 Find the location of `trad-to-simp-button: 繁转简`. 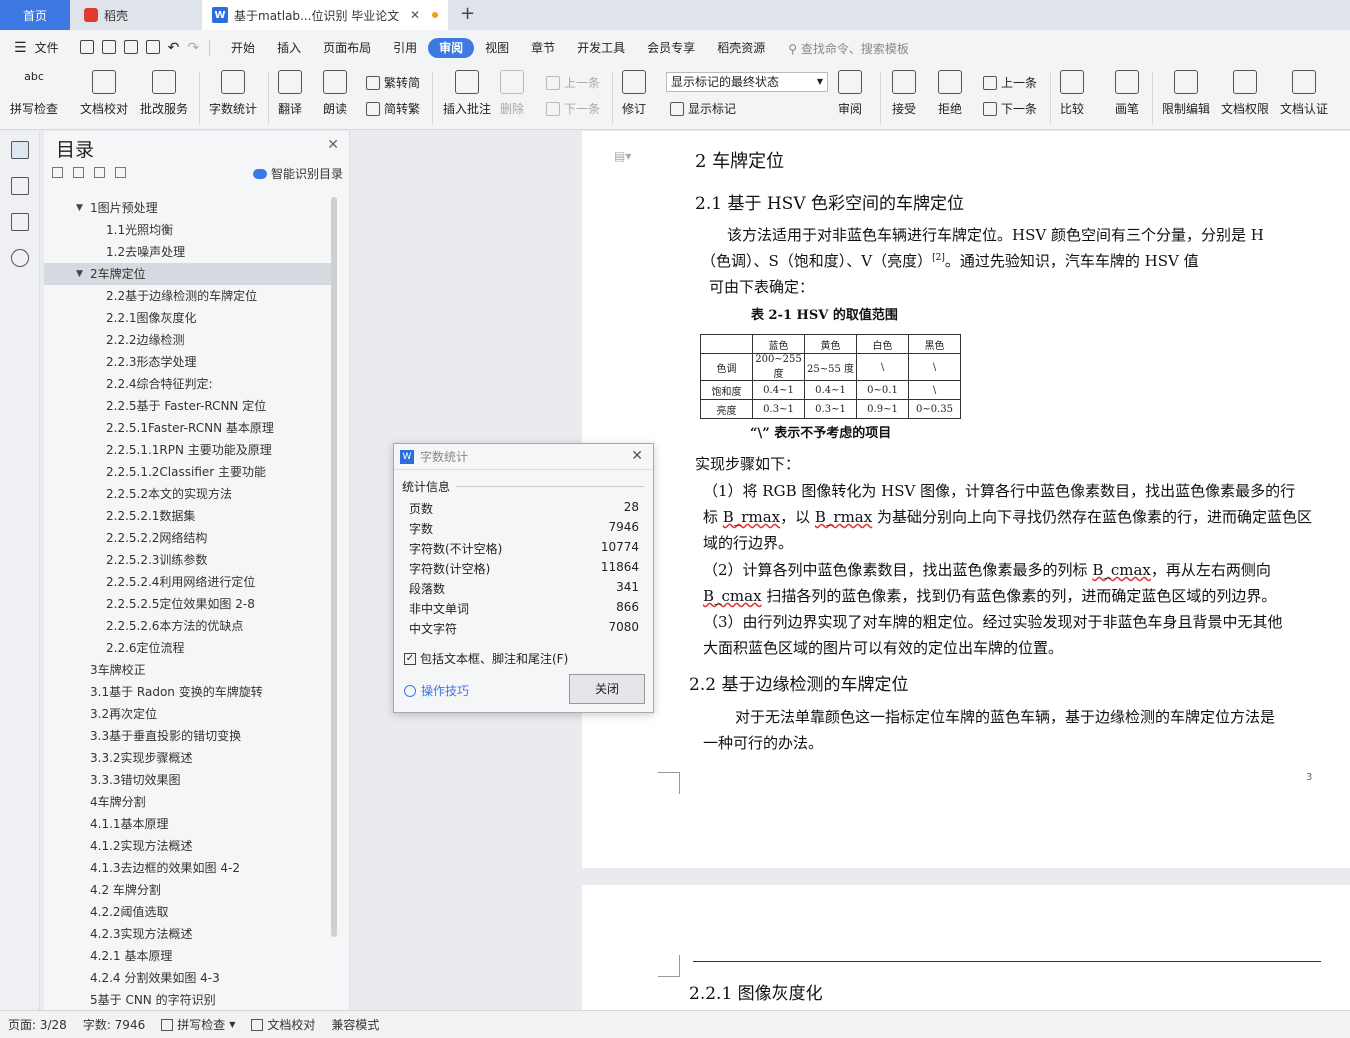

trad-to-simp-button: 繁转简 is located at coordinates (393, 82).